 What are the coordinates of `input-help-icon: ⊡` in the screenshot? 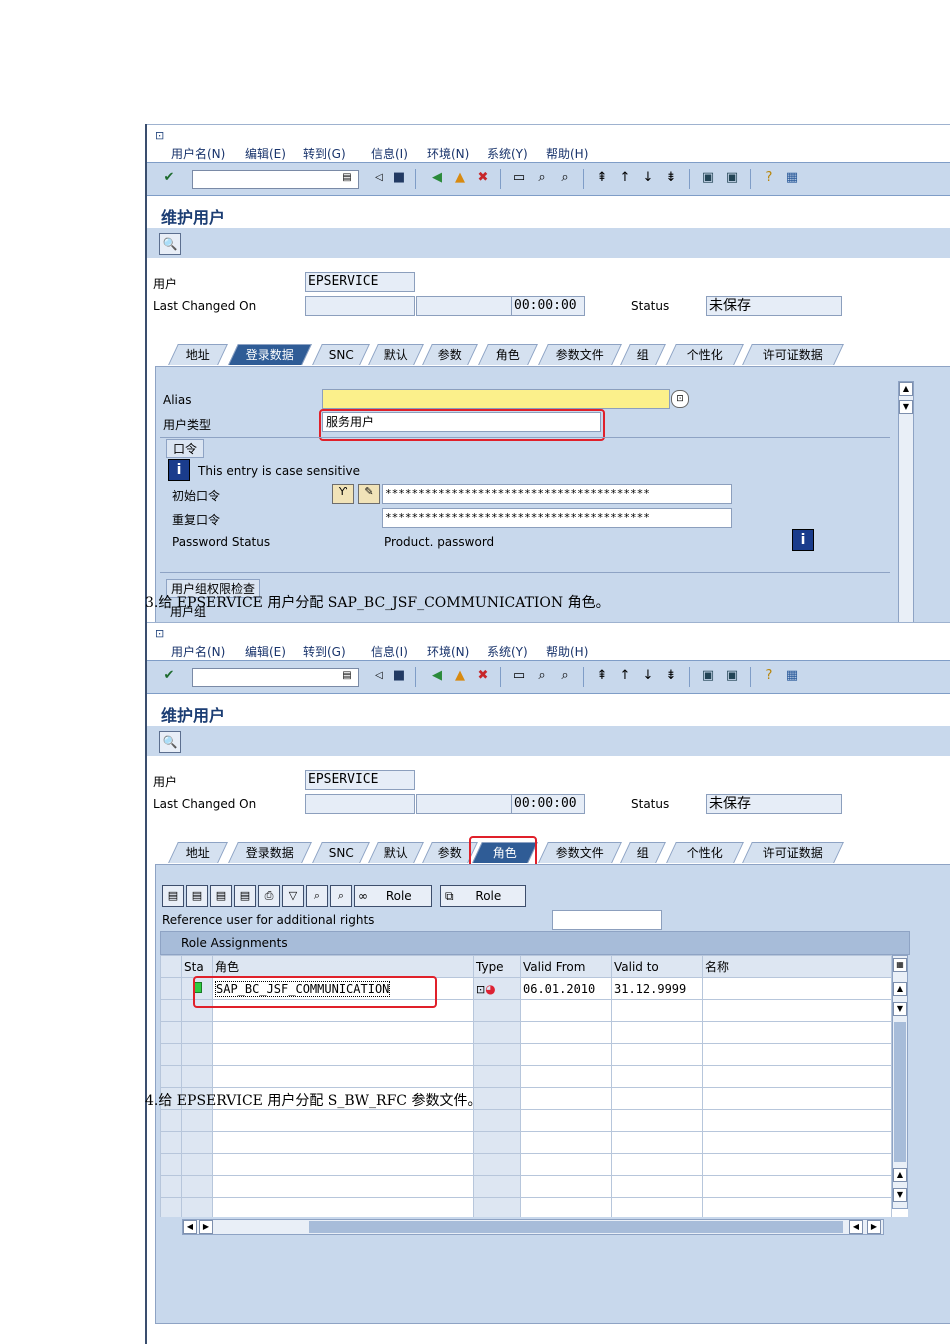 It's located at (680, 399).